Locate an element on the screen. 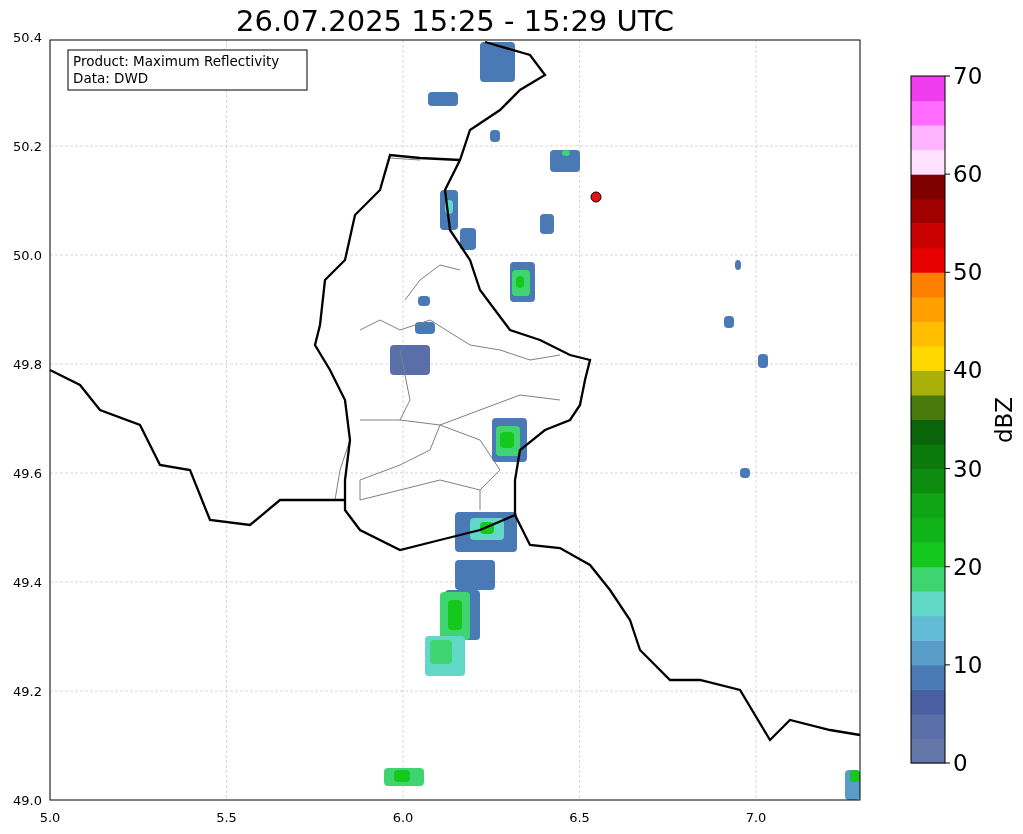 The image size is (1023, 834). info-text: Data: DWD is located at coordinates (111, 78).